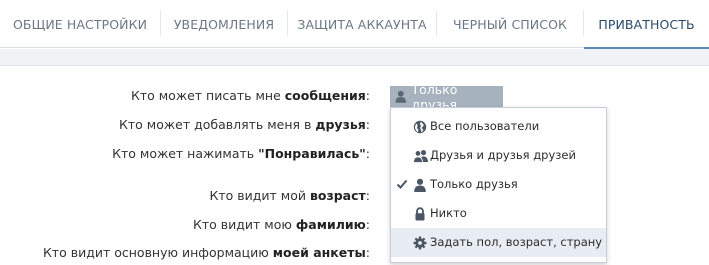 This screenshot has height=265, width=709. Describe the element at coordinates (446, 97) in the screenshot. I see `privacy-select-messages: Только друзья` at that location.